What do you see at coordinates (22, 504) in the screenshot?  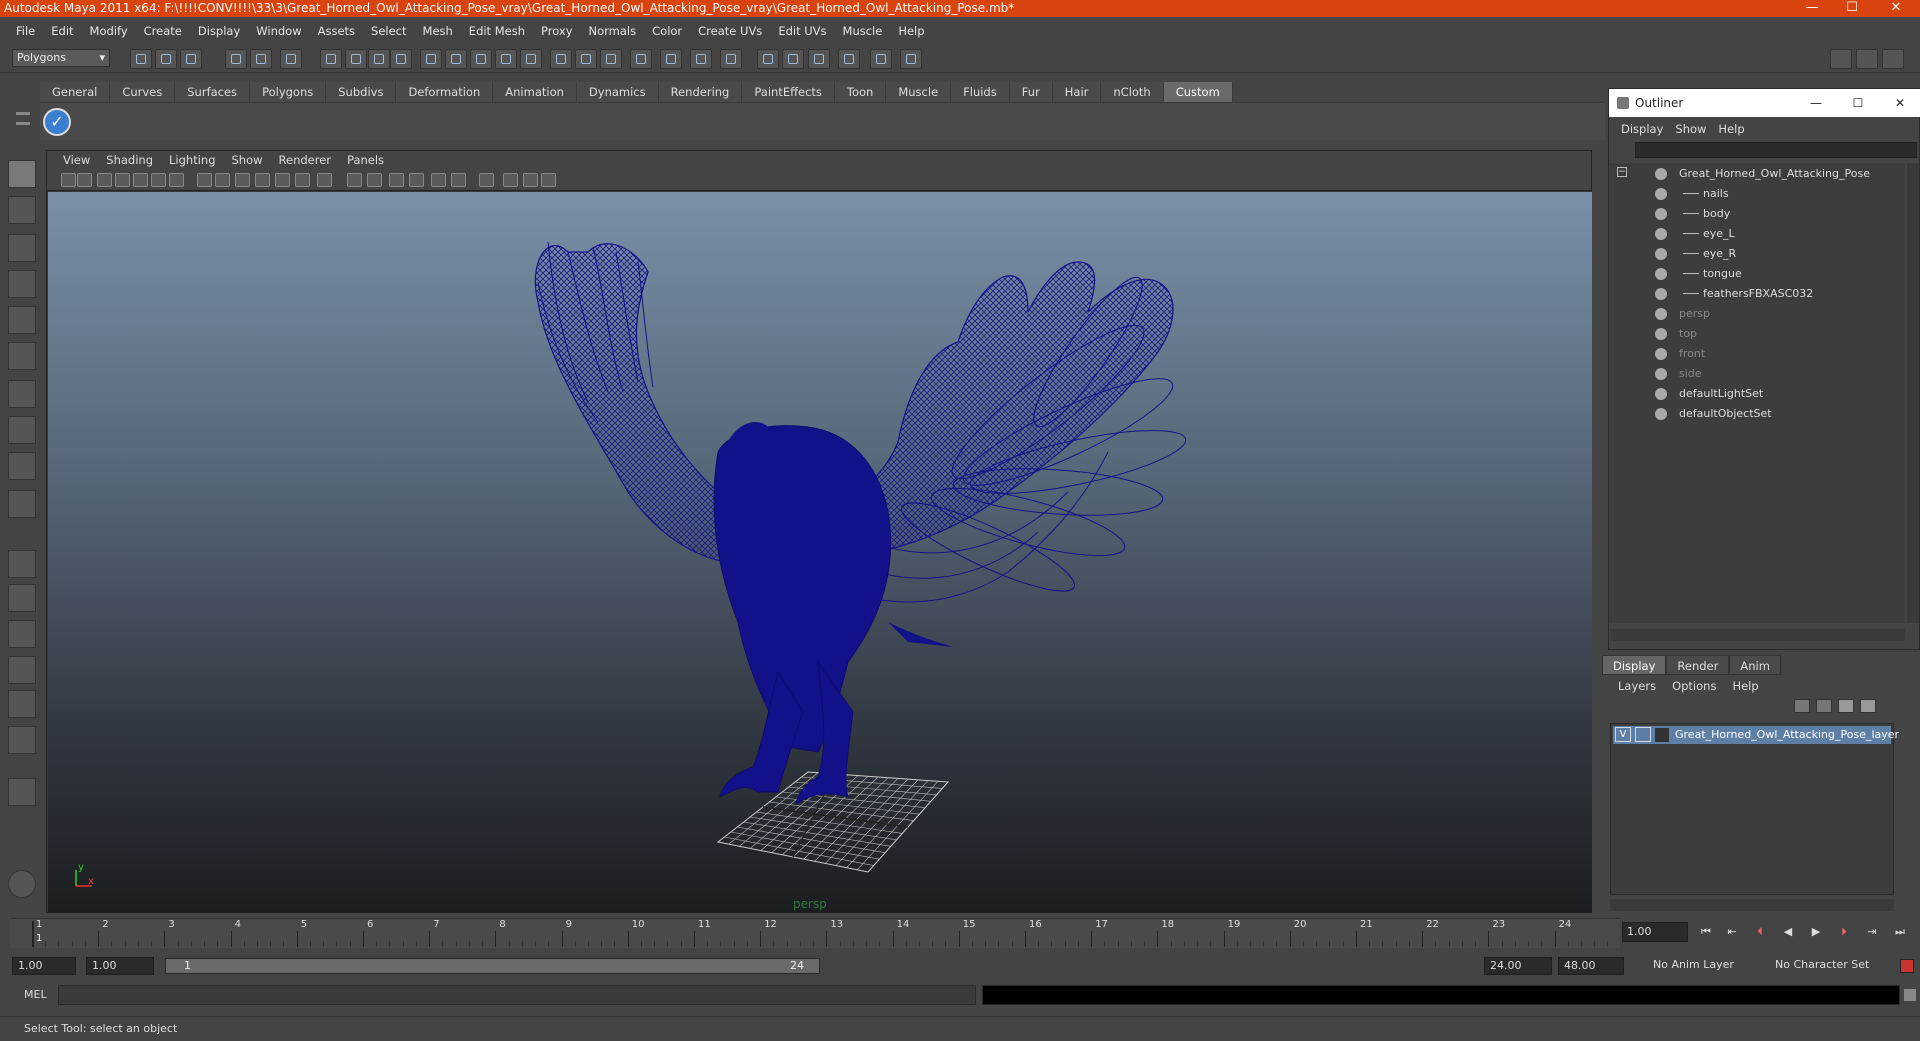 I see `last-tool-icon` at bounding box center [22, 504].